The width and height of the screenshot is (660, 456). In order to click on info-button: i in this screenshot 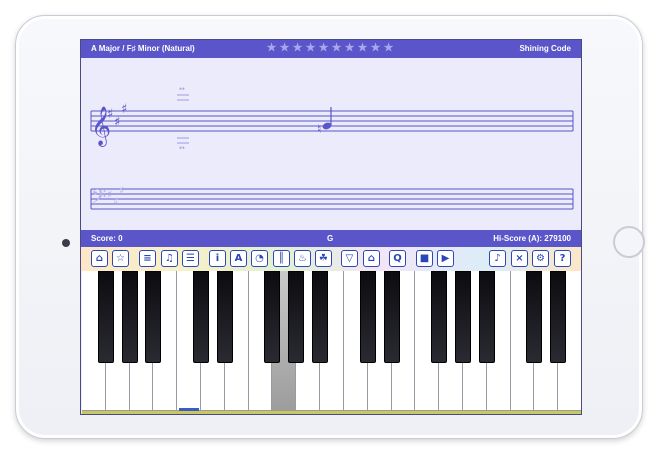, I will do `click(217, 258)`.